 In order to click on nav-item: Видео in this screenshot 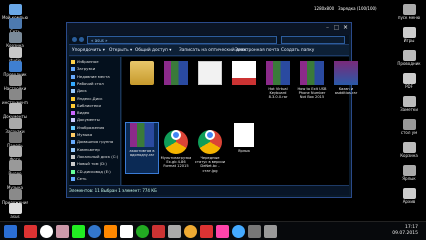, I will do `click(80, 113)`.